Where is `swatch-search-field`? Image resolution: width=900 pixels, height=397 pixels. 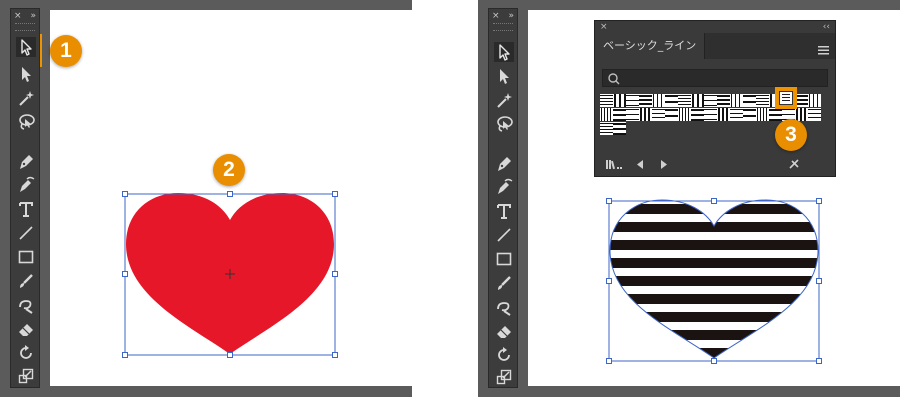 swatch-search-field is located at coordinates (715, 78).